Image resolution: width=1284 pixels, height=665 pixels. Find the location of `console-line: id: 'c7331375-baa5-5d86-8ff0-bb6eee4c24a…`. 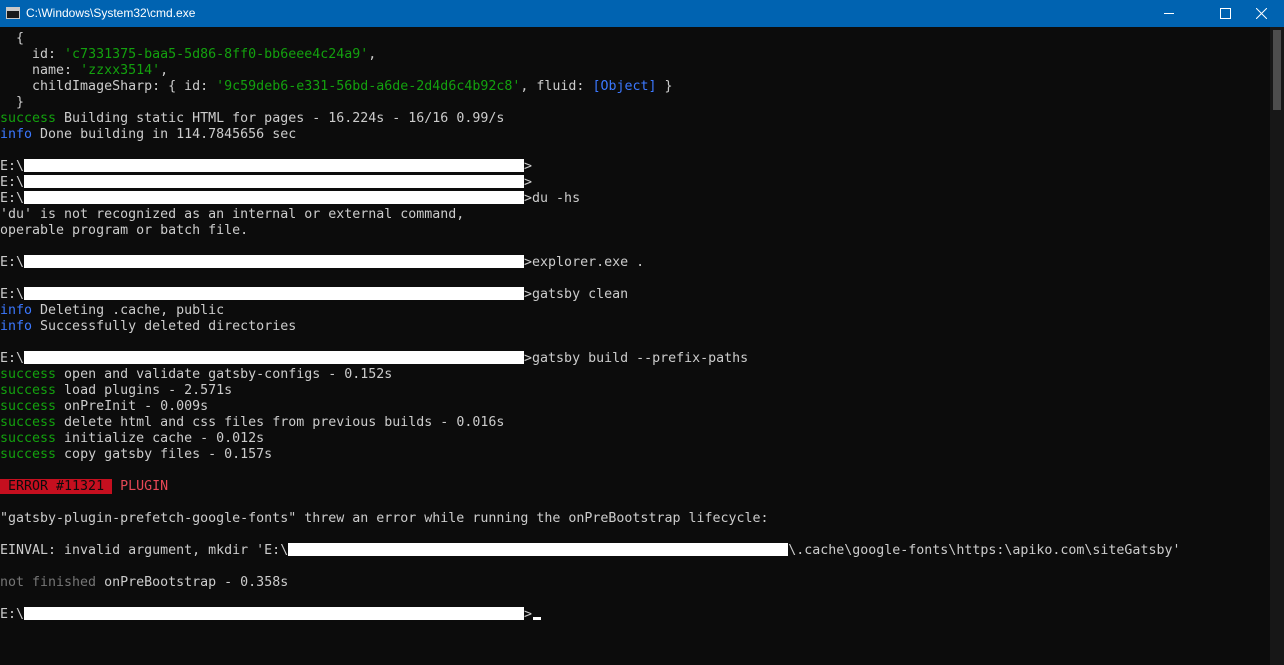

console-line: id: 'c7331375-baa5-5d86-8ff0-bb6eee4c24a… is located at coordinates (188, 54).